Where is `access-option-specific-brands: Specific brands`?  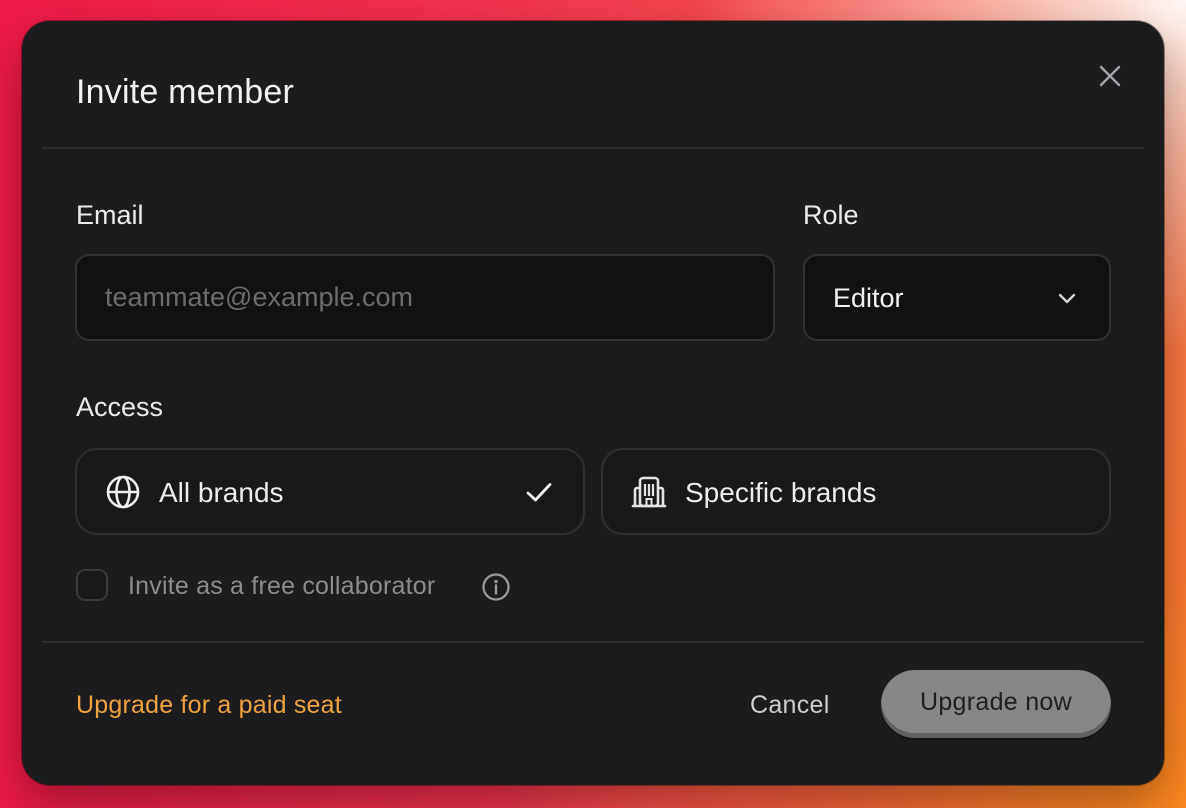
access-option-specific-brands: Specific brands is located at coordinates (856, 491).